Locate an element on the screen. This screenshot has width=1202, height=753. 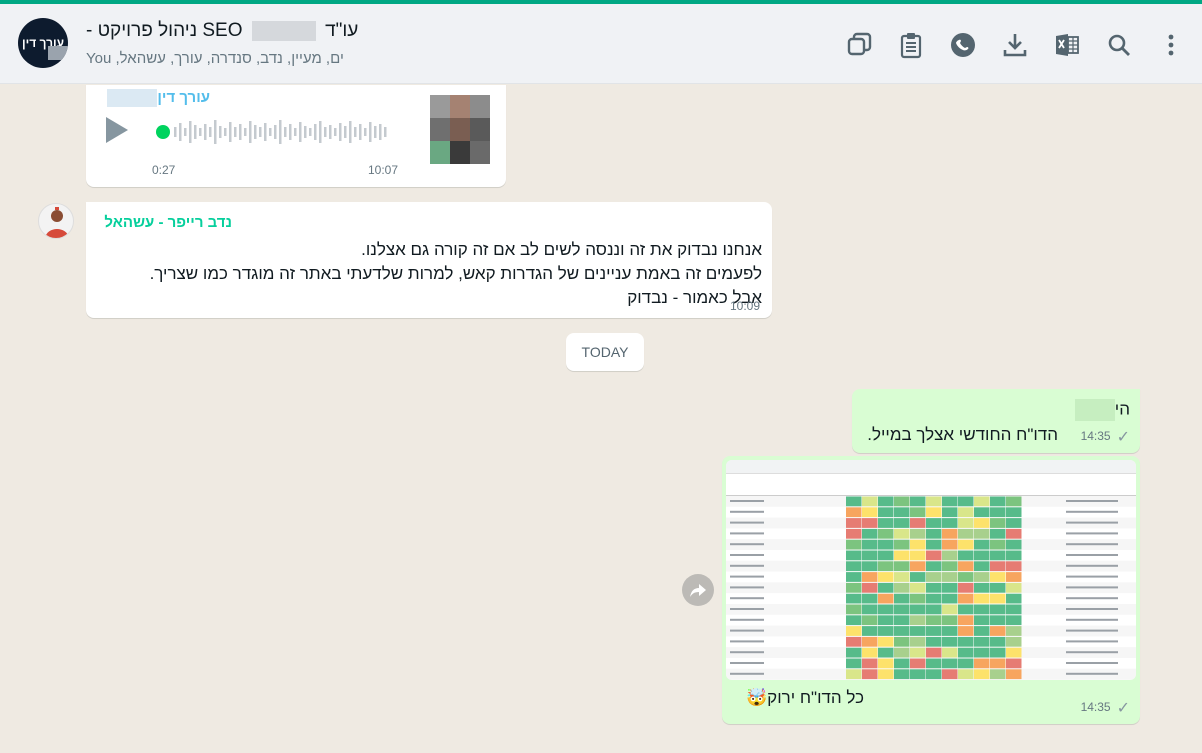
voice-message: עורך דין 0:27 10:07 is located at coordinates (296, 136).